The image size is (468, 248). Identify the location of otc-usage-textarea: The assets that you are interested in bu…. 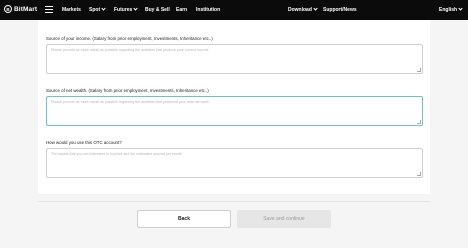
(234, 163).